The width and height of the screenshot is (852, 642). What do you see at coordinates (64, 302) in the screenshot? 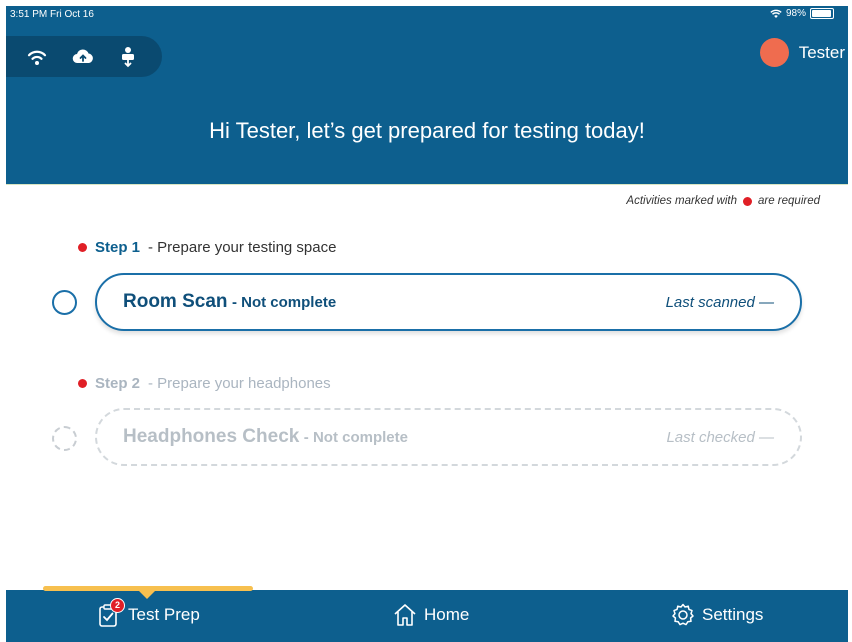
I see `room-scan-status-circle` at bounding box center [64, 302].